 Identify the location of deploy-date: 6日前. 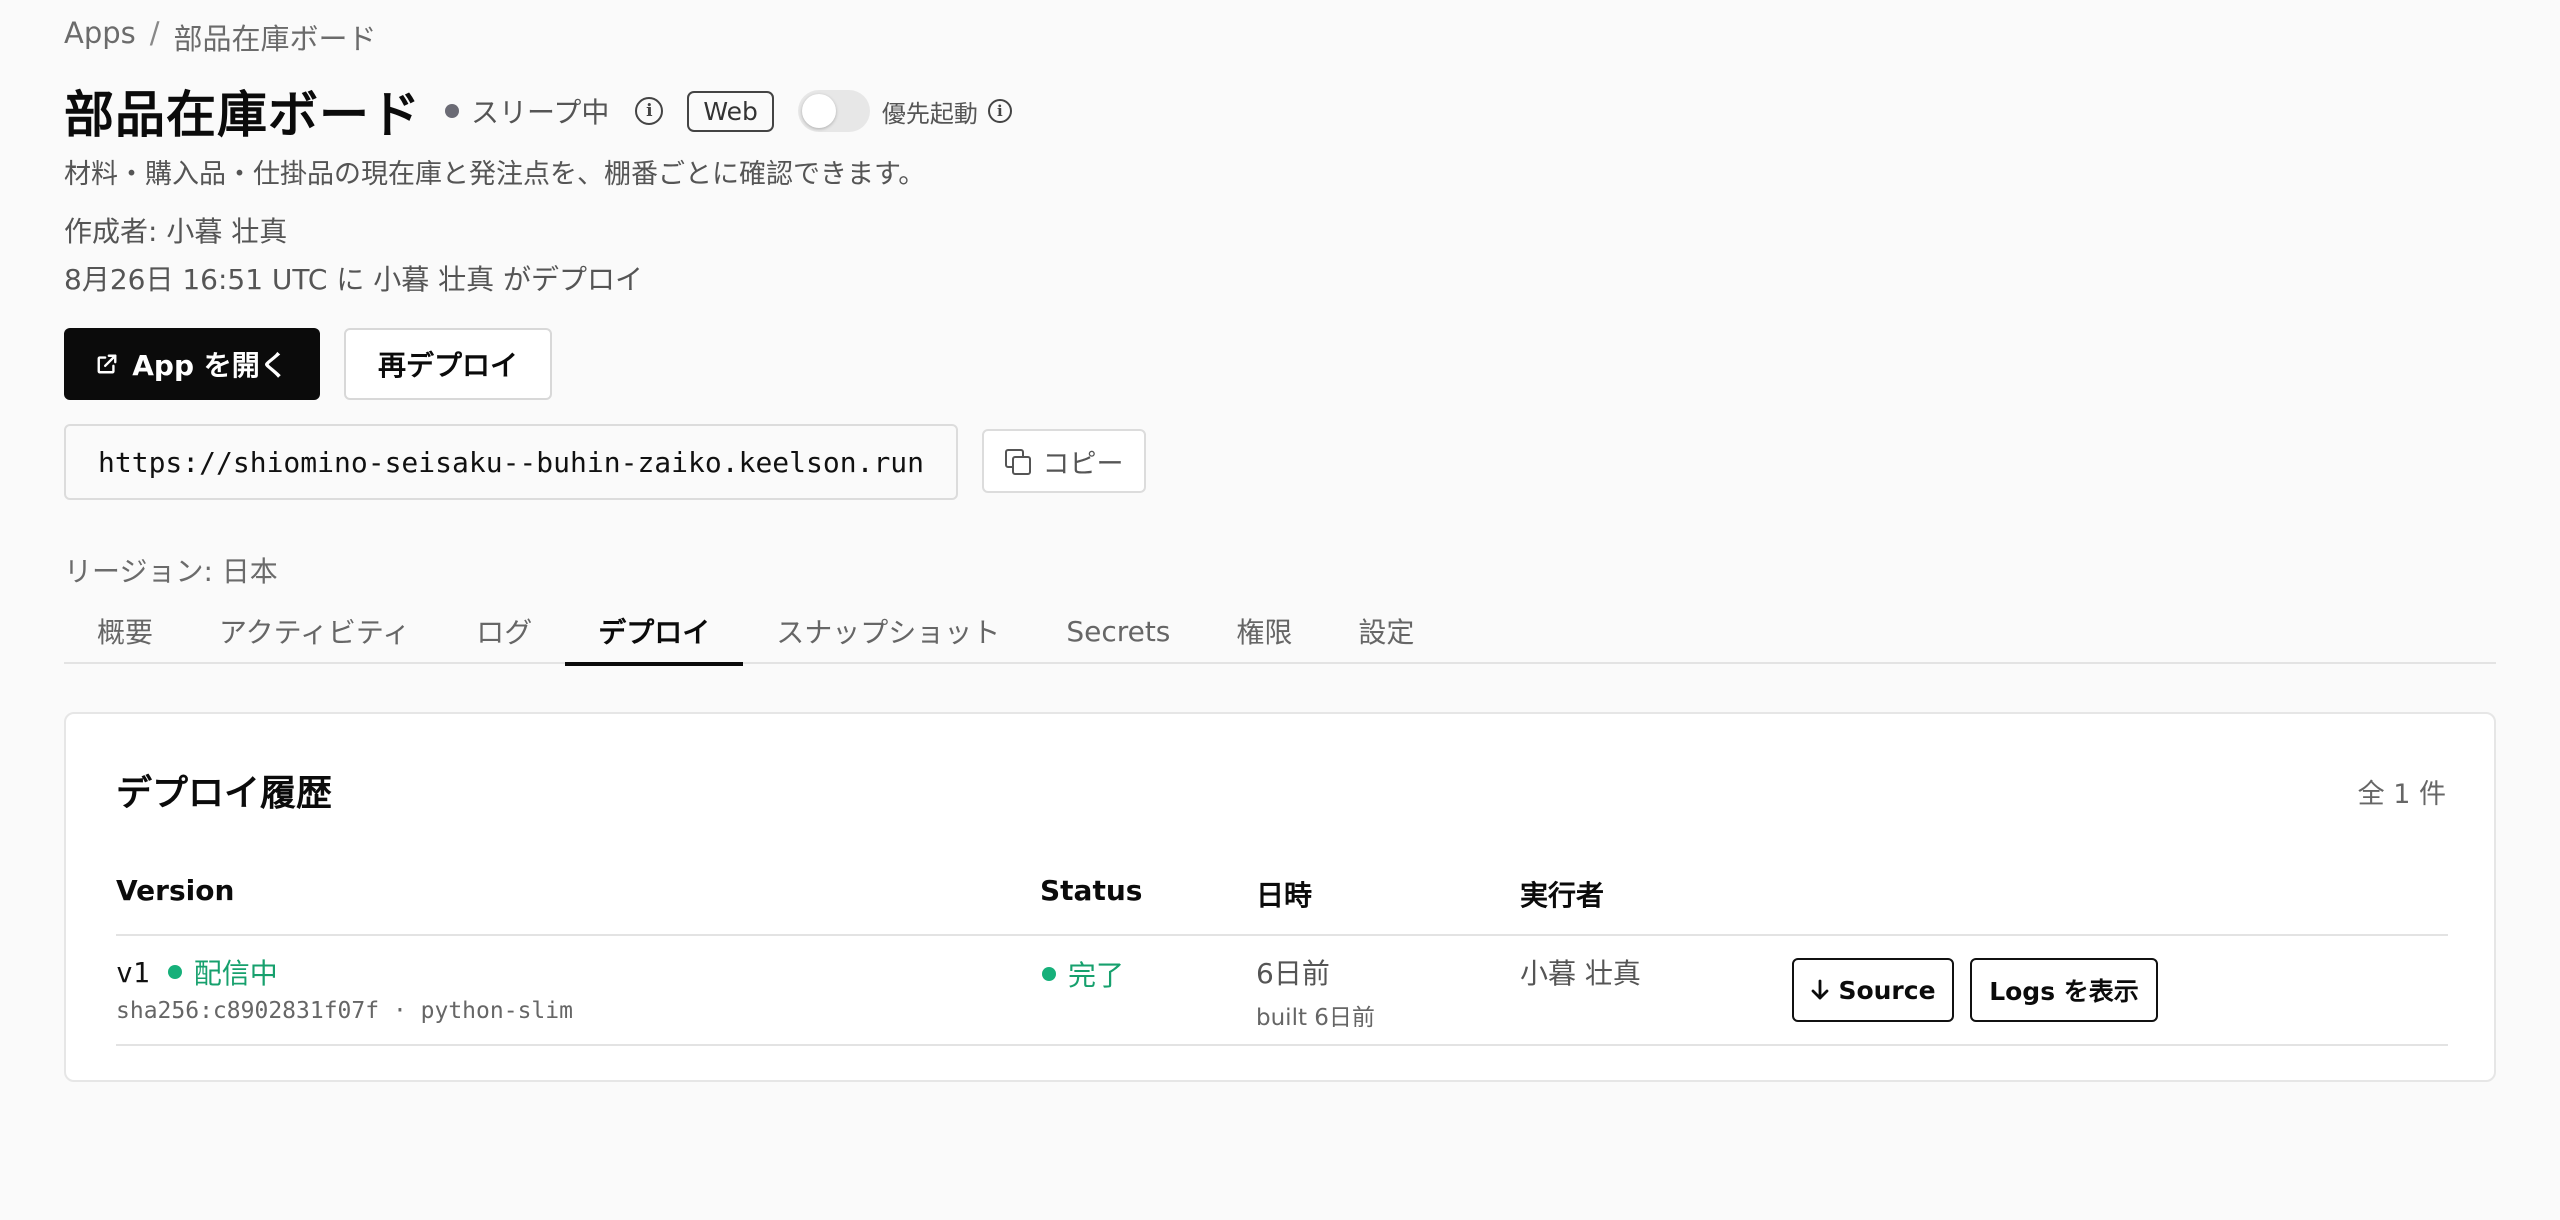
(1293, 973).